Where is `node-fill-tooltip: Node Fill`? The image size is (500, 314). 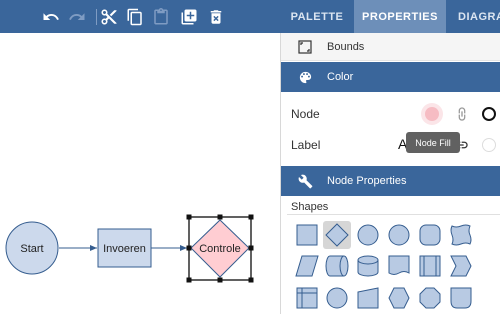
node-fill-tooltip: Node Fill is located at coordinates (433, 142).